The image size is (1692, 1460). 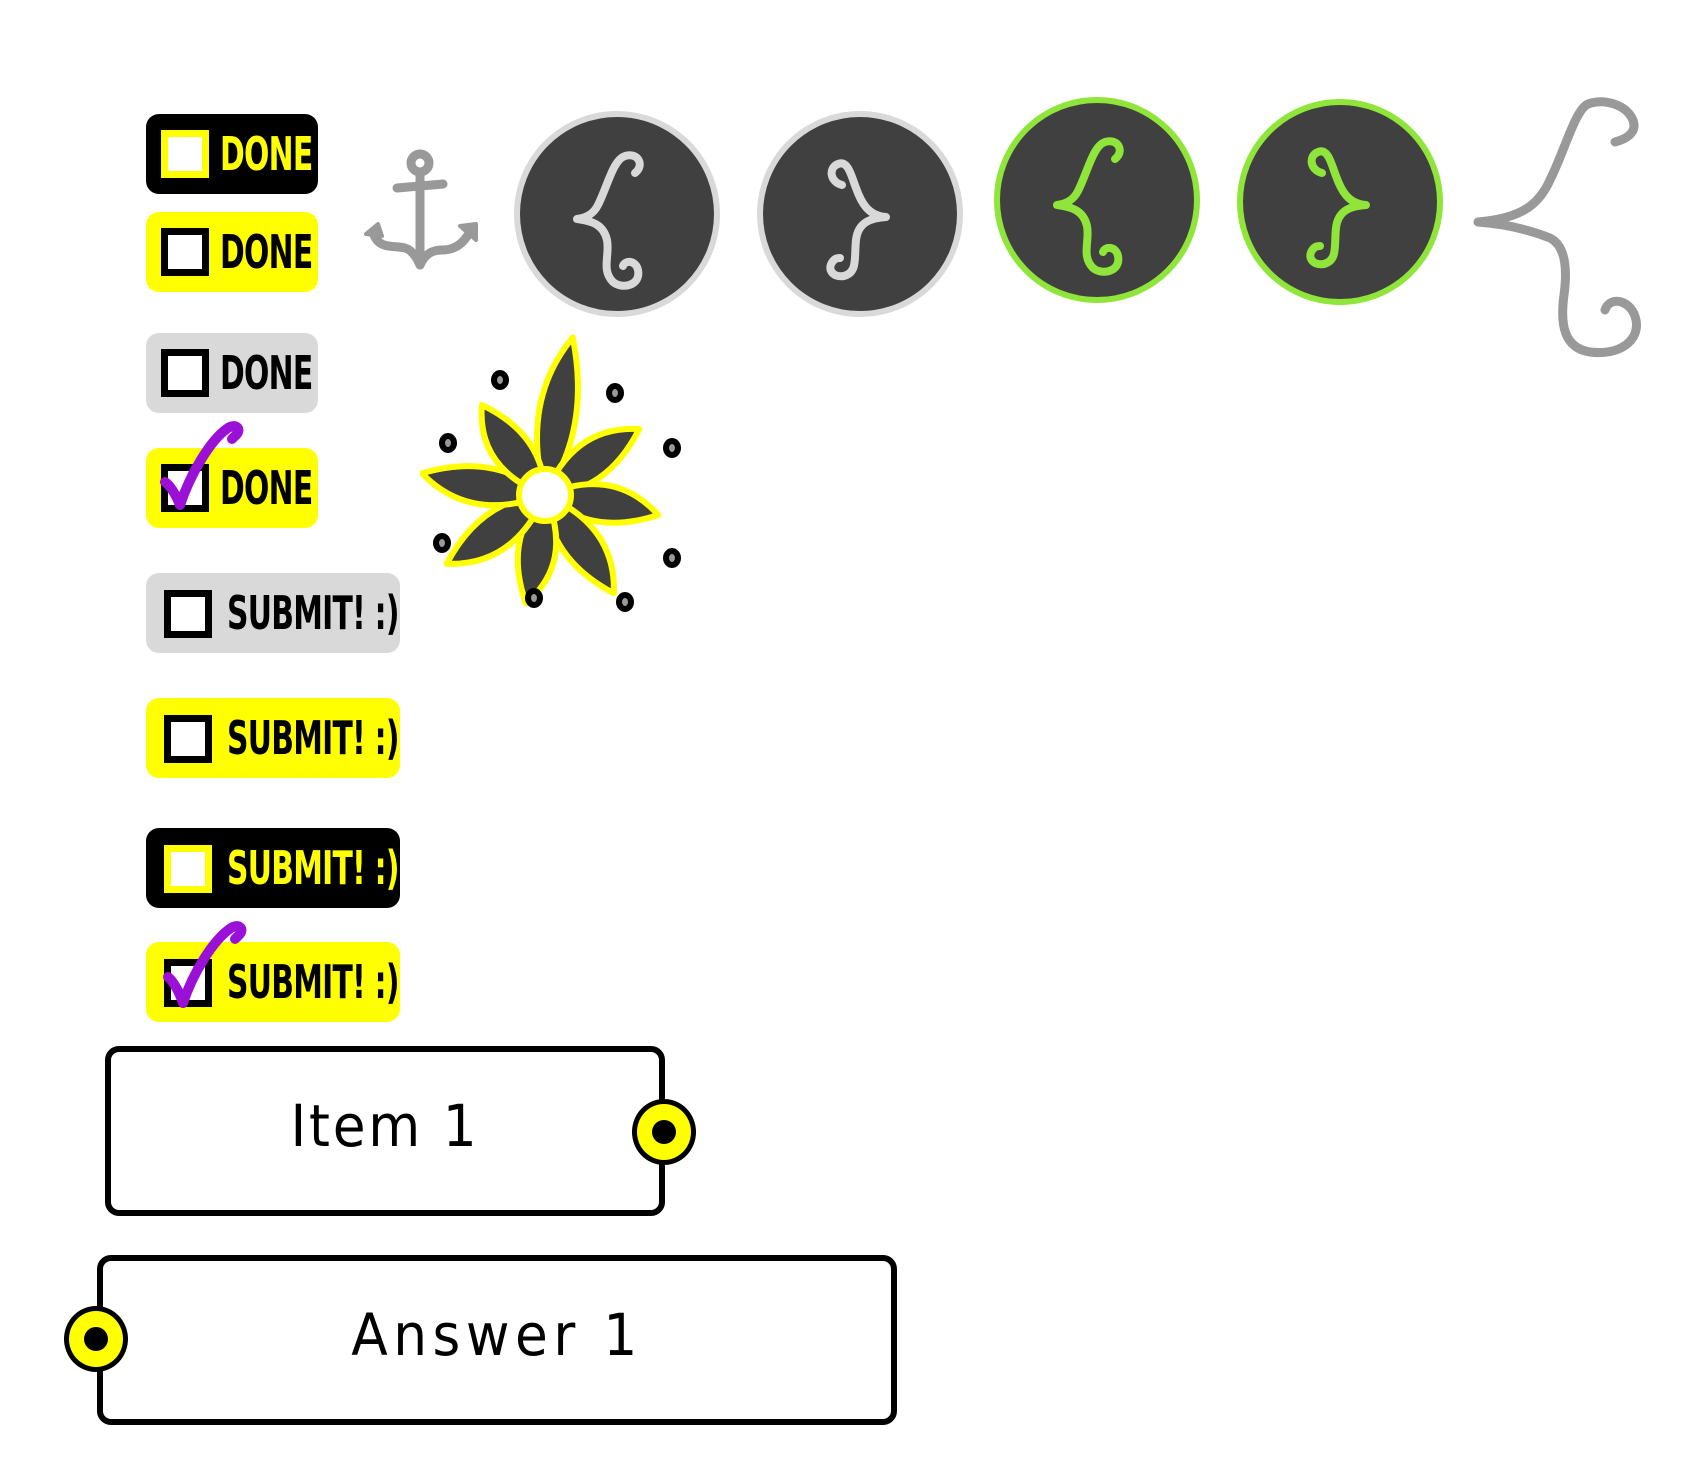 I want to click on large-left-brace-icon, so click(x=1557, y=227).